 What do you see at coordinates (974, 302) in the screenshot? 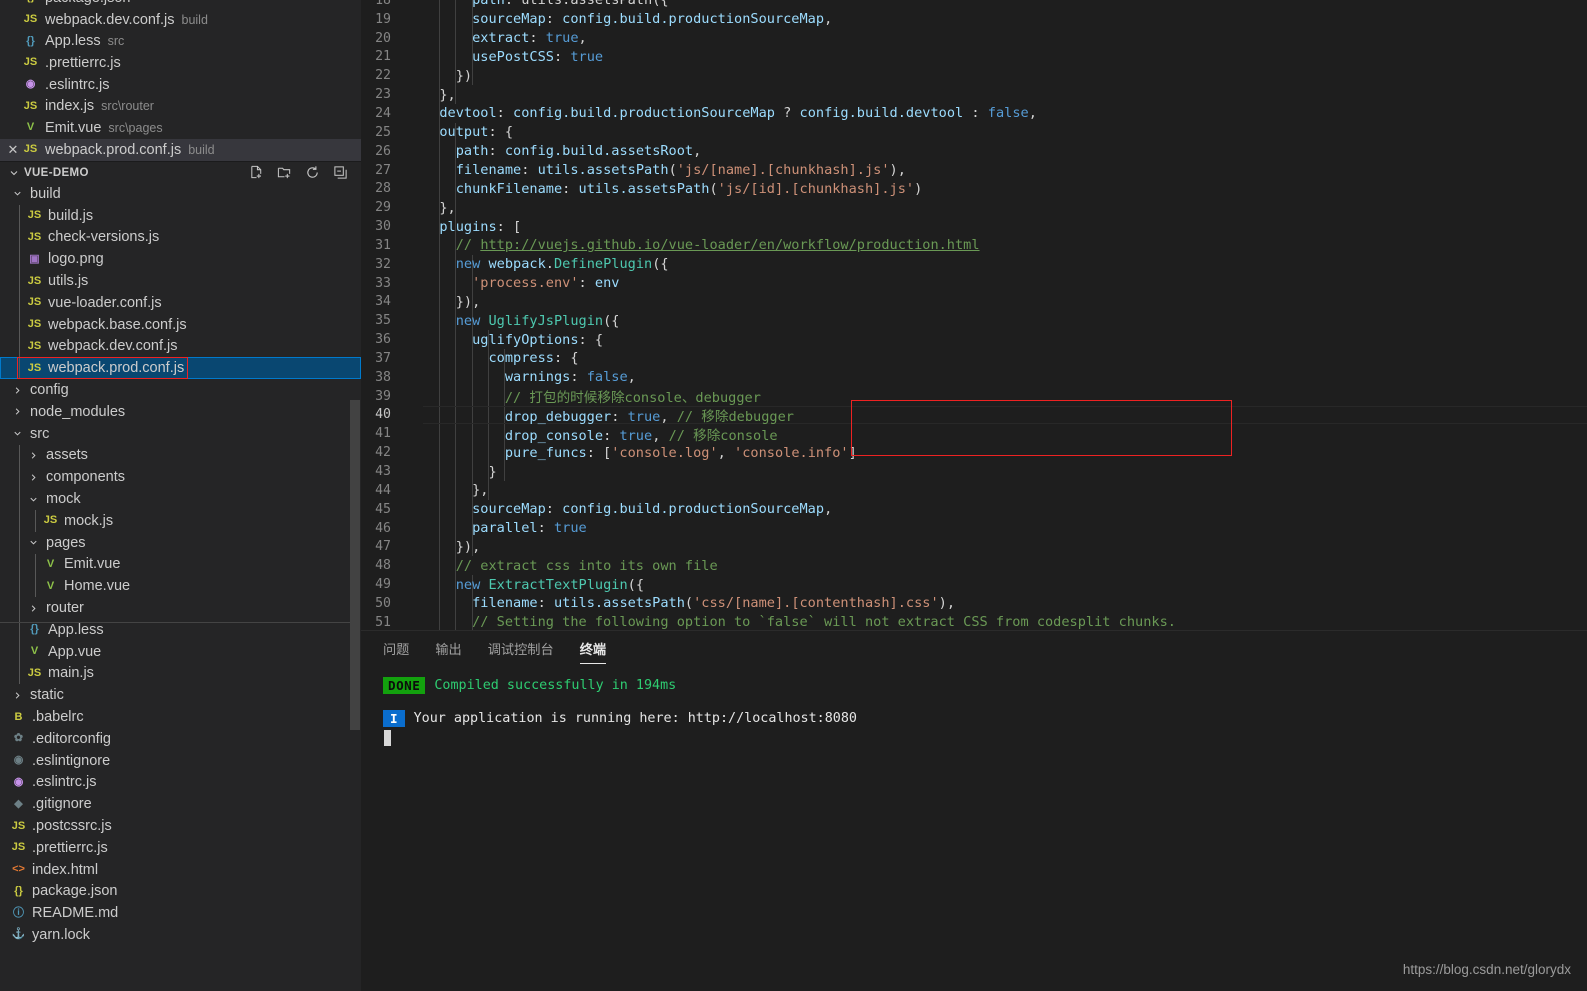
I see `code-line: 34 }),` at bounding box center [974, 302].